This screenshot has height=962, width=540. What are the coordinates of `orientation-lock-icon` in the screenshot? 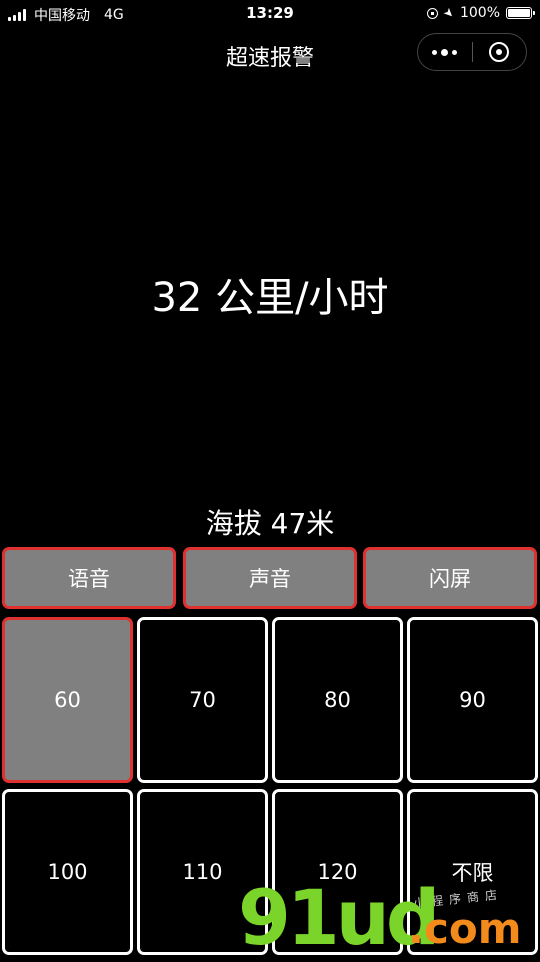 It's located at (432, 13).